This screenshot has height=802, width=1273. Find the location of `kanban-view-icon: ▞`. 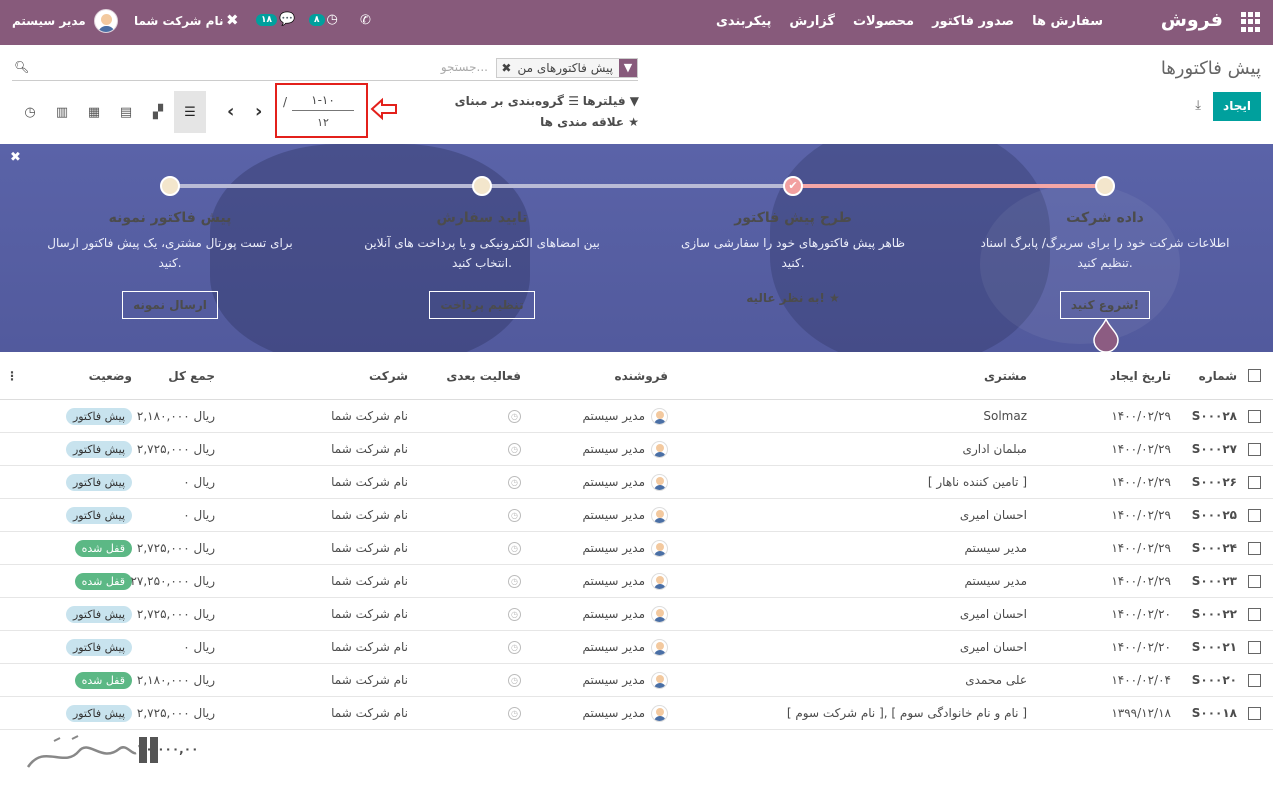

kanban-view-icon: ▞ is located at coordinates (158, 112).